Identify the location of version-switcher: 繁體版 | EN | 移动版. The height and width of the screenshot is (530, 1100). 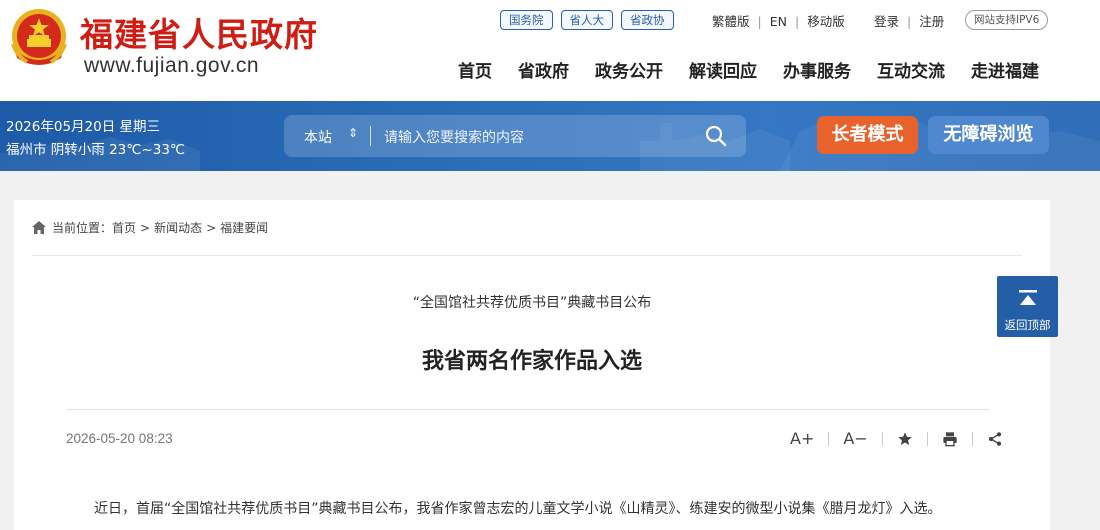
(778, 20).